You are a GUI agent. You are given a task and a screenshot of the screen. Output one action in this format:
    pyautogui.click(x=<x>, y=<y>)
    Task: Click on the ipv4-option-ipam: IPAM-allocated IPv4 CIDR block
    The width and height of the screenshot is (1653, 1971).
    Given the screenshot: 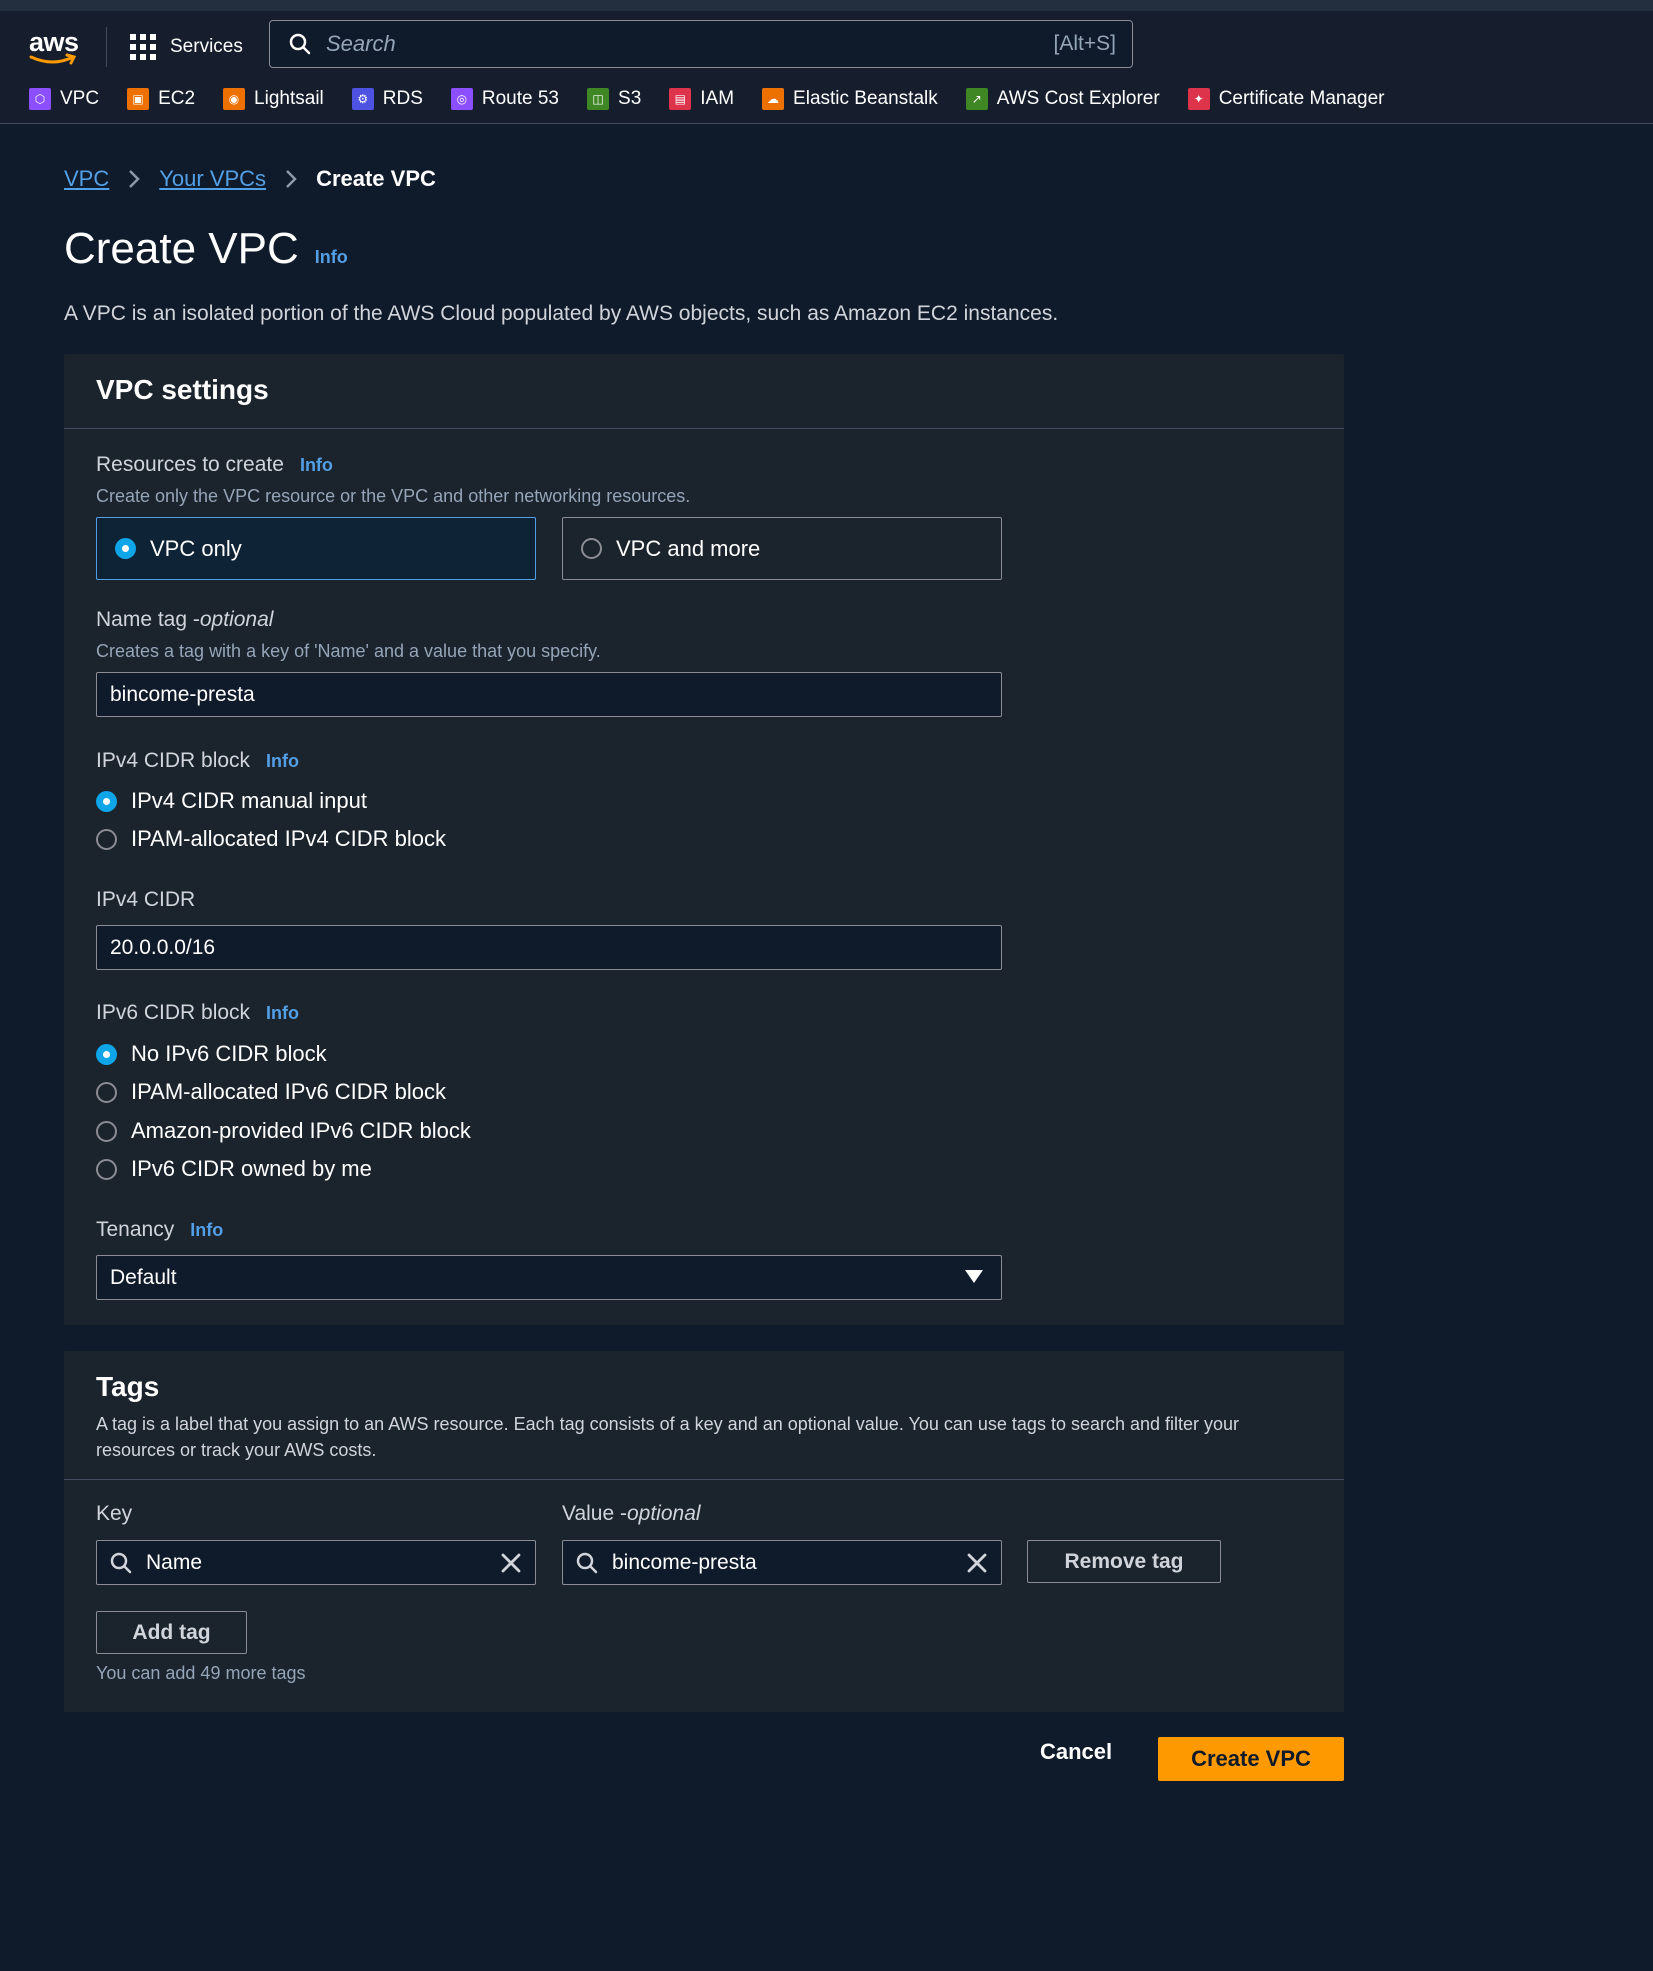 What is the action you would take?
    pyautogui.click(x=271, y=839)
    